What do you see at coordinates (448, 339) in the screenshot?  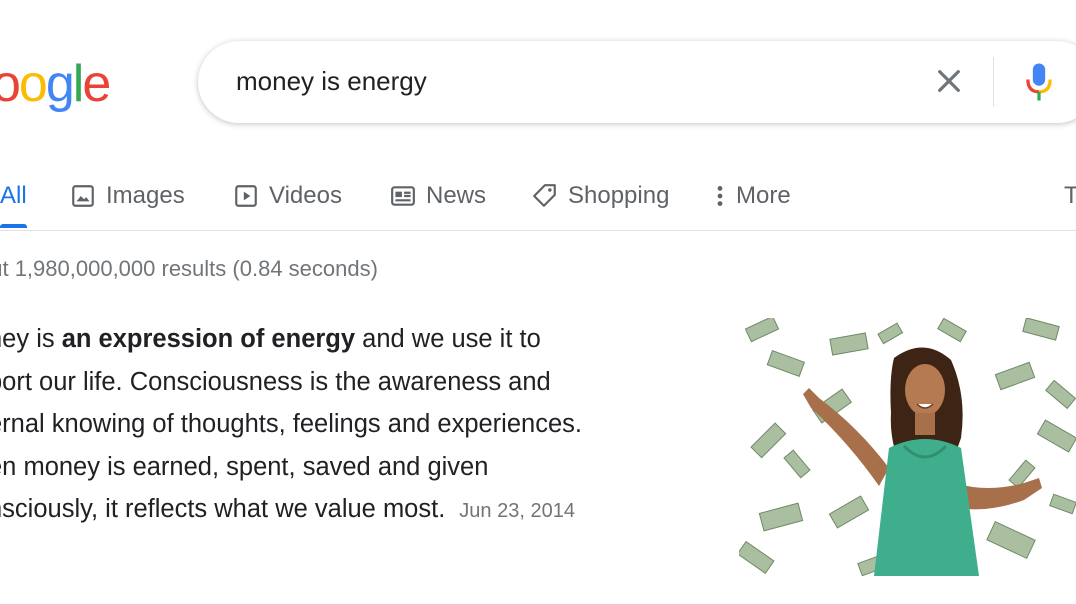 I see `snippet-text: and we use it to` at bounding box center [448, 339].